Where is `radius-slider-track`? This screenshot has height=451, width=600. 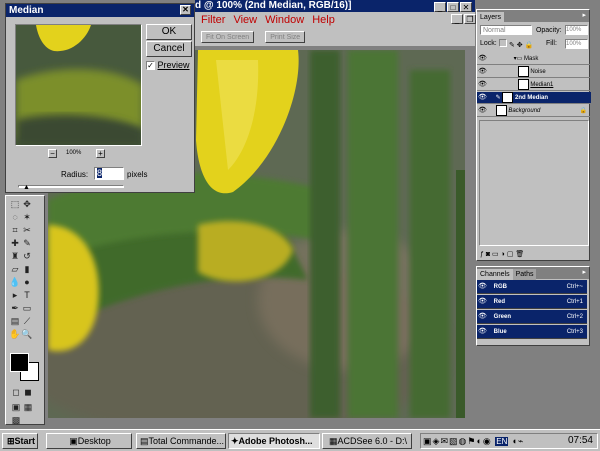 radius-slider-track is located at coordinates (71, 186).